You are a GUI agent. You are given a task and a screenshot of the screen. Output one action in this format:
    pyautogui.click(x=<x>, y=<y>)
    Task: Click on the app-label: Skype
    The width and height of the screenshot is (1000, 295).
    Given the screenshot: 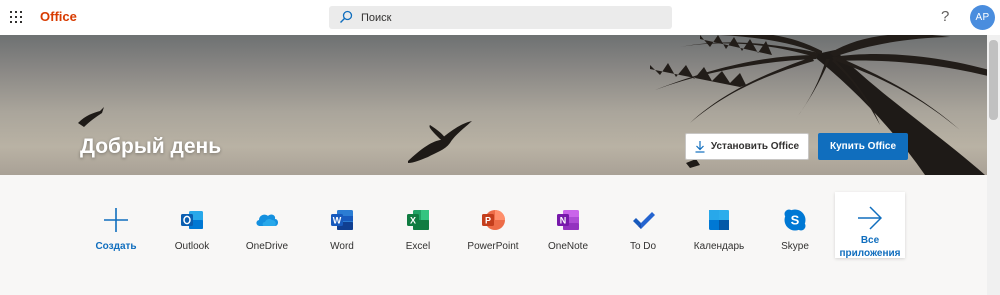 What is the action you would take?
    pyautogui.click(x=795, y=246)
    